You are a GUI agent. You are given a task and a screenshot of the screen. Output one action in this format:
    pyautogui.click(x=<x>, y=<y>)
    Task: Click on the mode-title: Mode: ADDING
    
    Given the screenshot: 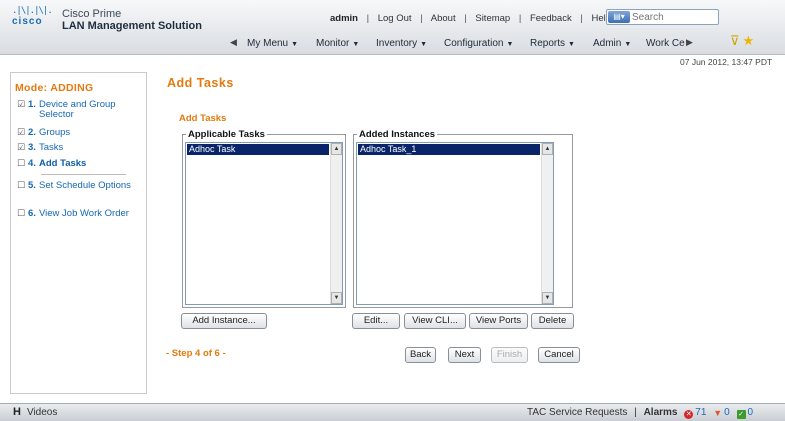 What is the action you would take?
    pyautogui.click(x=54, y=88)
    